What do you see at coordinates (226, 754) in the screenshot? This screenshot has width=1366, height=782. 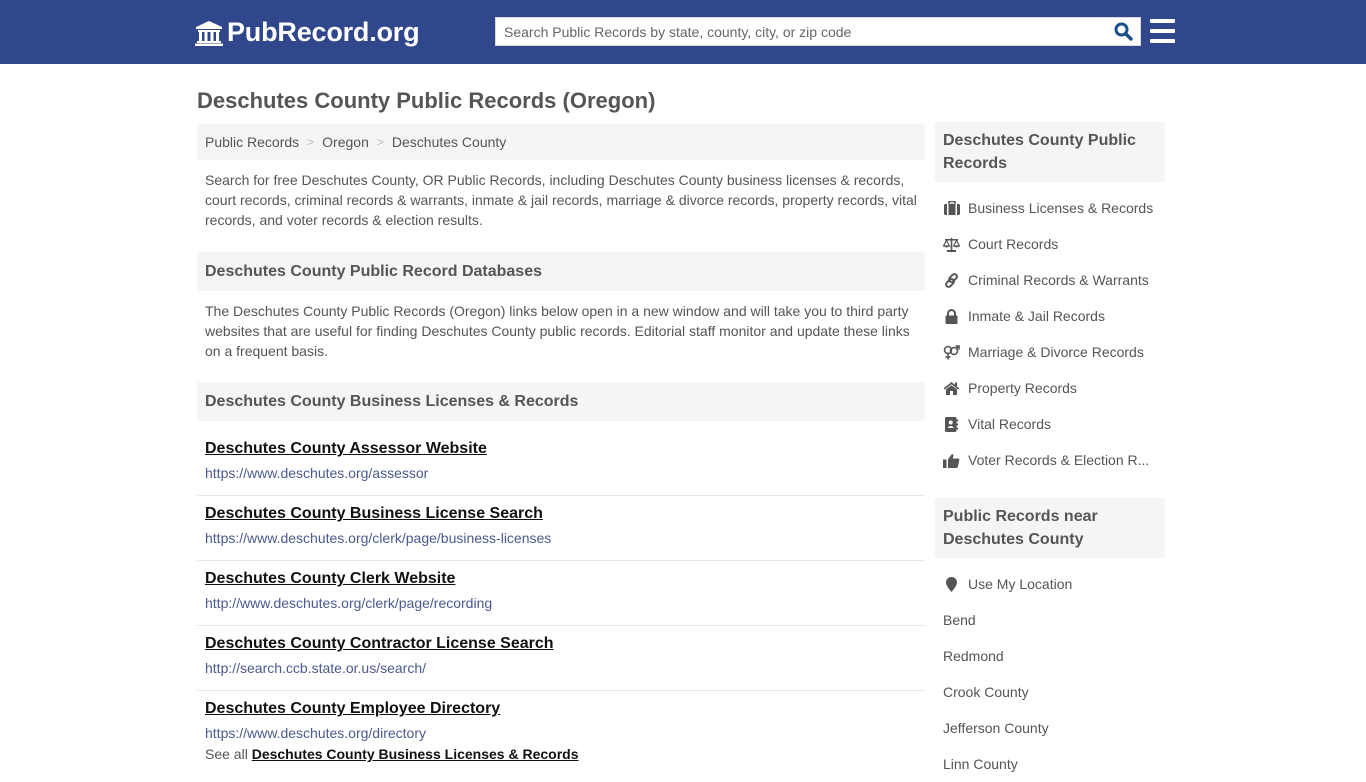 I see `see-all-prefix: See all` at bounding box center [226, 754].